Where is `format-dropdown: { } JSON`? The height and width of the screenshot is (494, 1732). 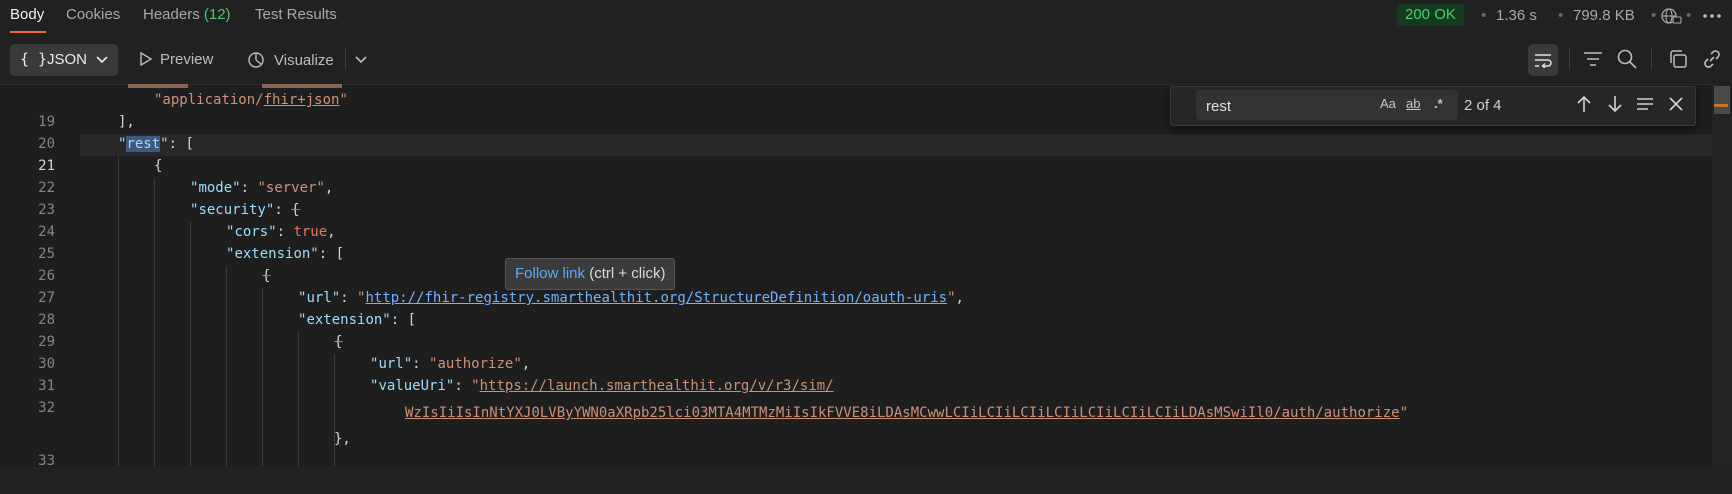
format-dropdown: { } JSON is located at coordinates (64, 60).